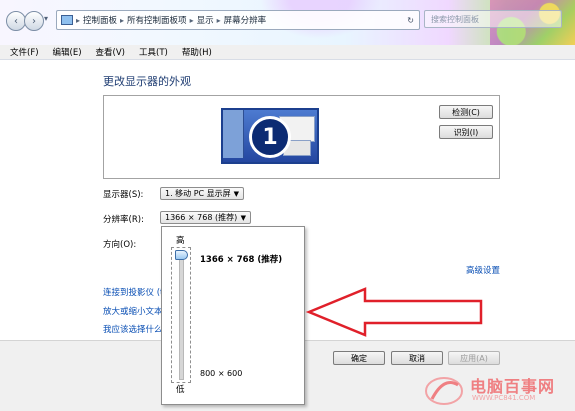 This screenshot has height=411, width=575. I want to click on monitor-number-badge: 1, so click(270, 137).